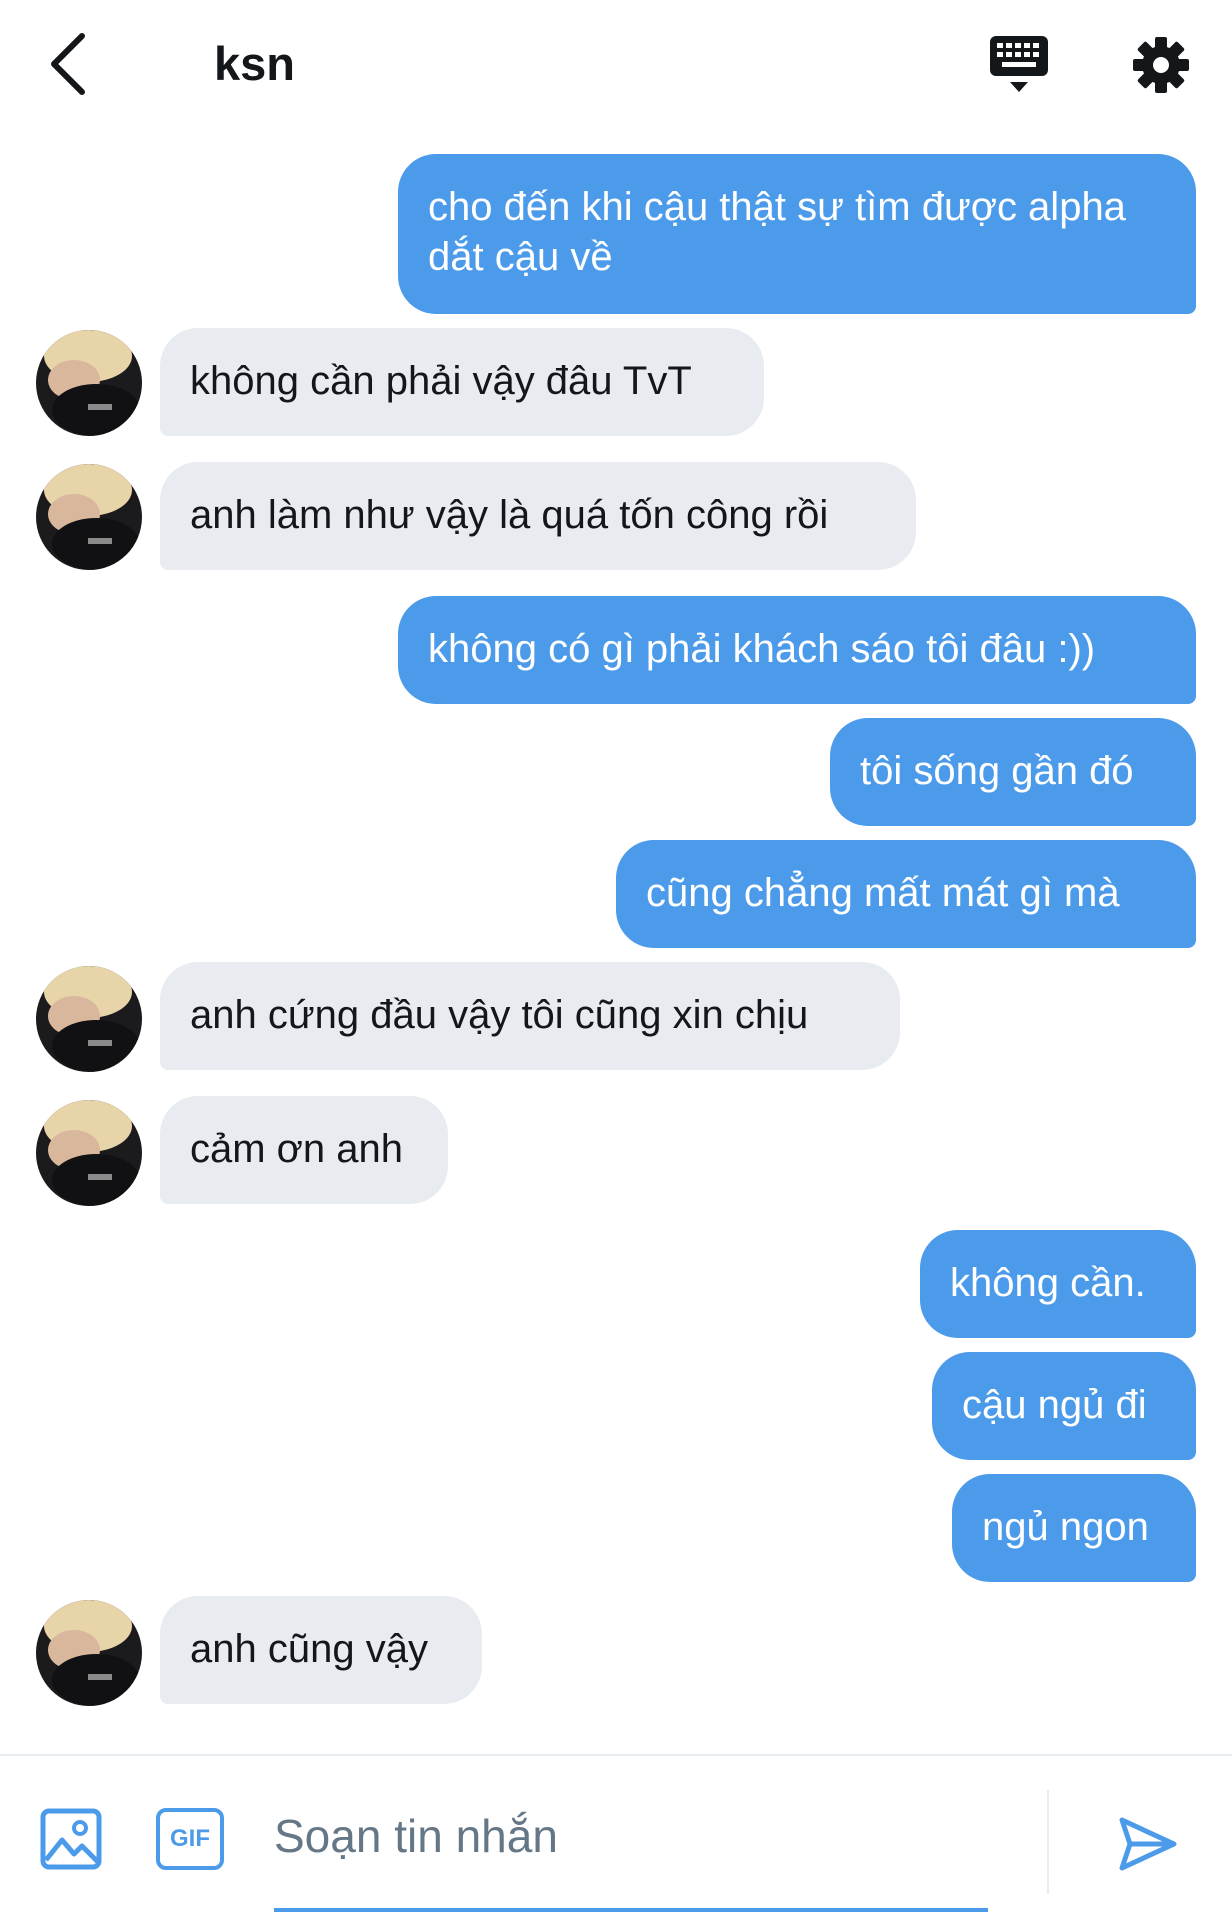 The width and height of the screenshot is (1232, 1922). Describe the element at coordinates (797, 650) in the screenshot. I see `message-bubble-sent: không có gì phải khách sáo tôi đâu :))` at that location.